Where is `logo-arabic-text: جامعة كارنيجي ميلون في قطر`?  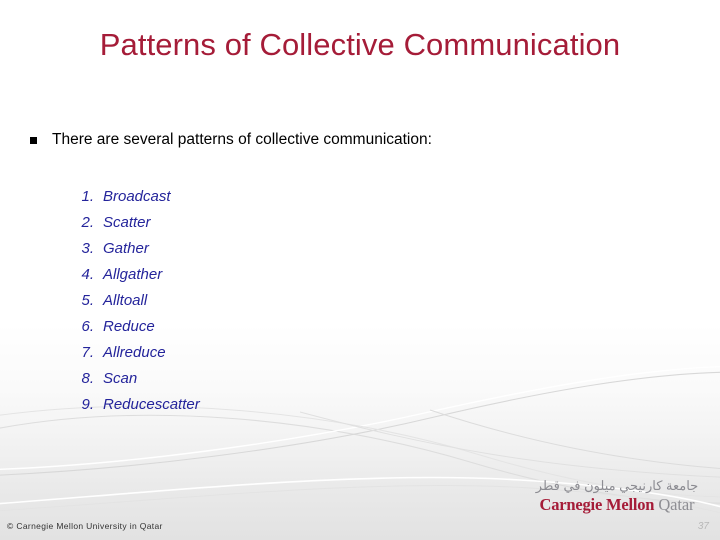 logo-arabic-text: جامعة كارنيجي ميلون في قطر is located at coordinates (617, 485).